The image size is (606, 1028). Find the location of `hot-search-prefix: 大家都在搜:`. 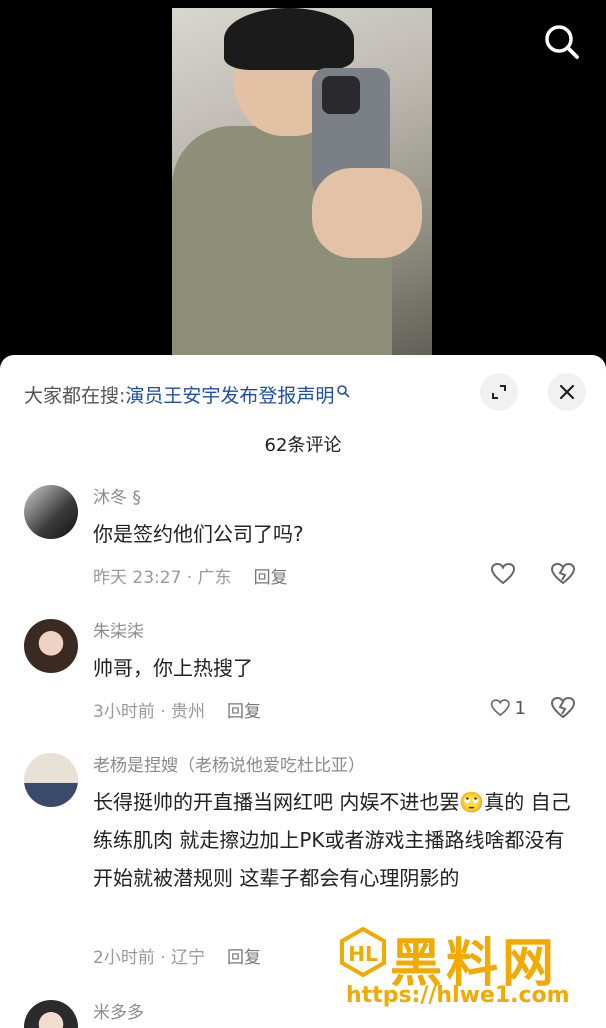

hot-search-prefix: 大家都在搜: is located at coordinates (75, 396).